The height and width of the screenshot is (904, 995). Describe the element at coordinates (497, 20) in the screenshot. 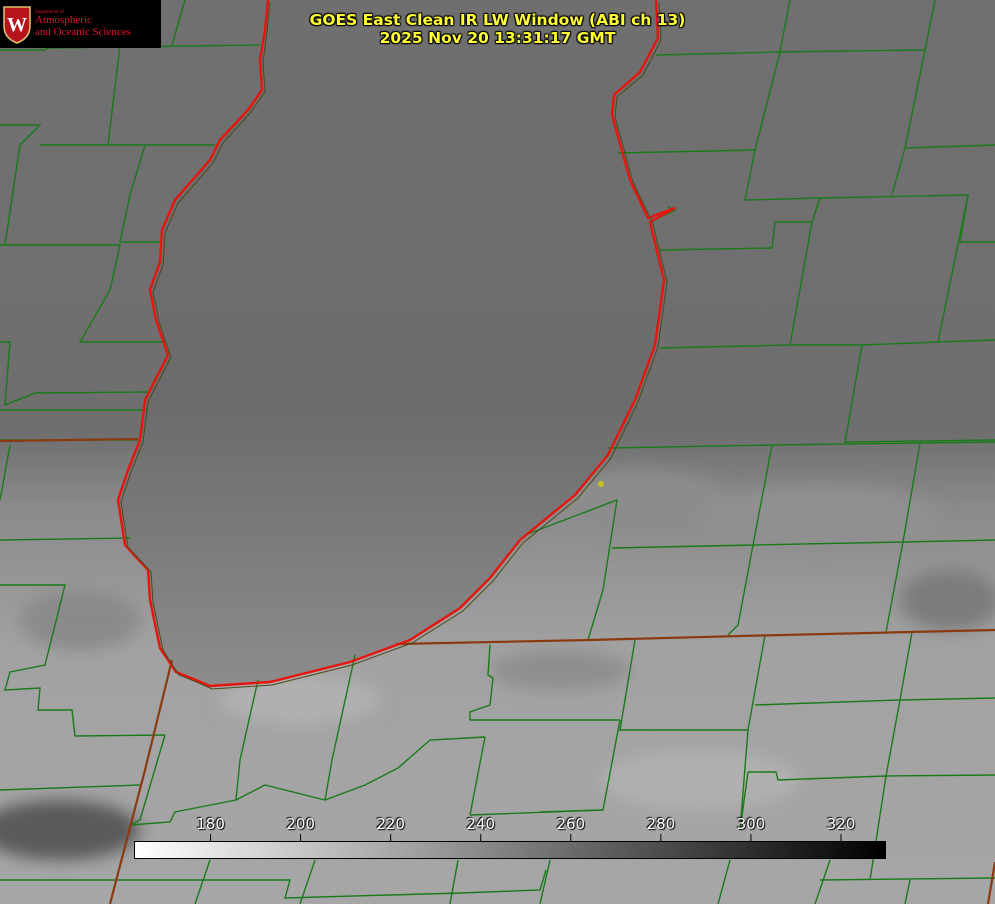

I see `title-line-1: GOES East Clean IR LW Window (ABI ch 13)` at that location.